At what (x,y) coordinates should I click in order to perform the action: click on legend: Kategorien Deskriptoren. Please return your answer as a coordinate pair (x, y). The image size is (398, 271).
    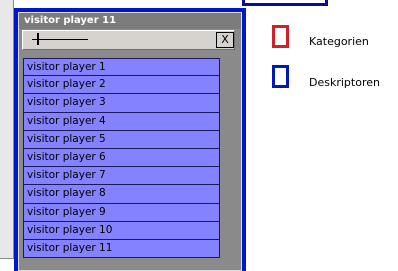
    Looking at the image, I should click on (334, 60).